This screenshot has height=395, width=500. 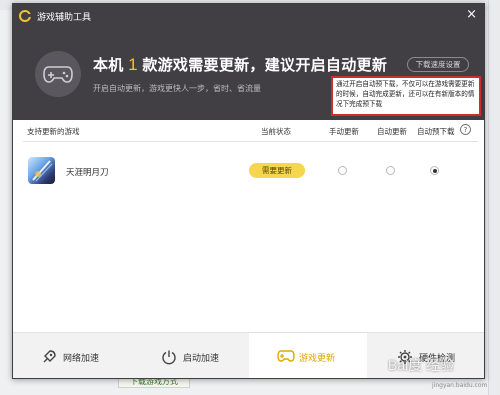 I want to click on tab-network-accel: 网络加速, so click(x=72, y=355).